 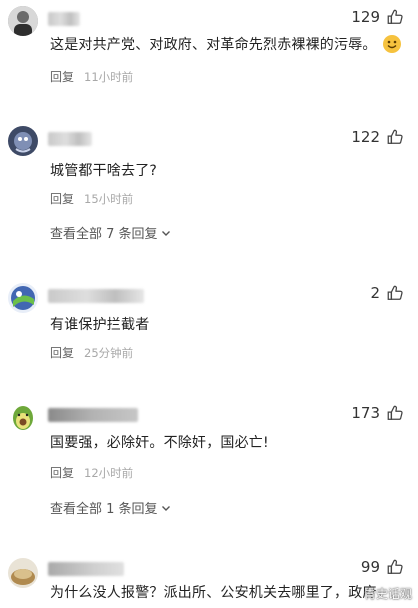 I want to click on like-button: 99, so click(x=382, y=567).